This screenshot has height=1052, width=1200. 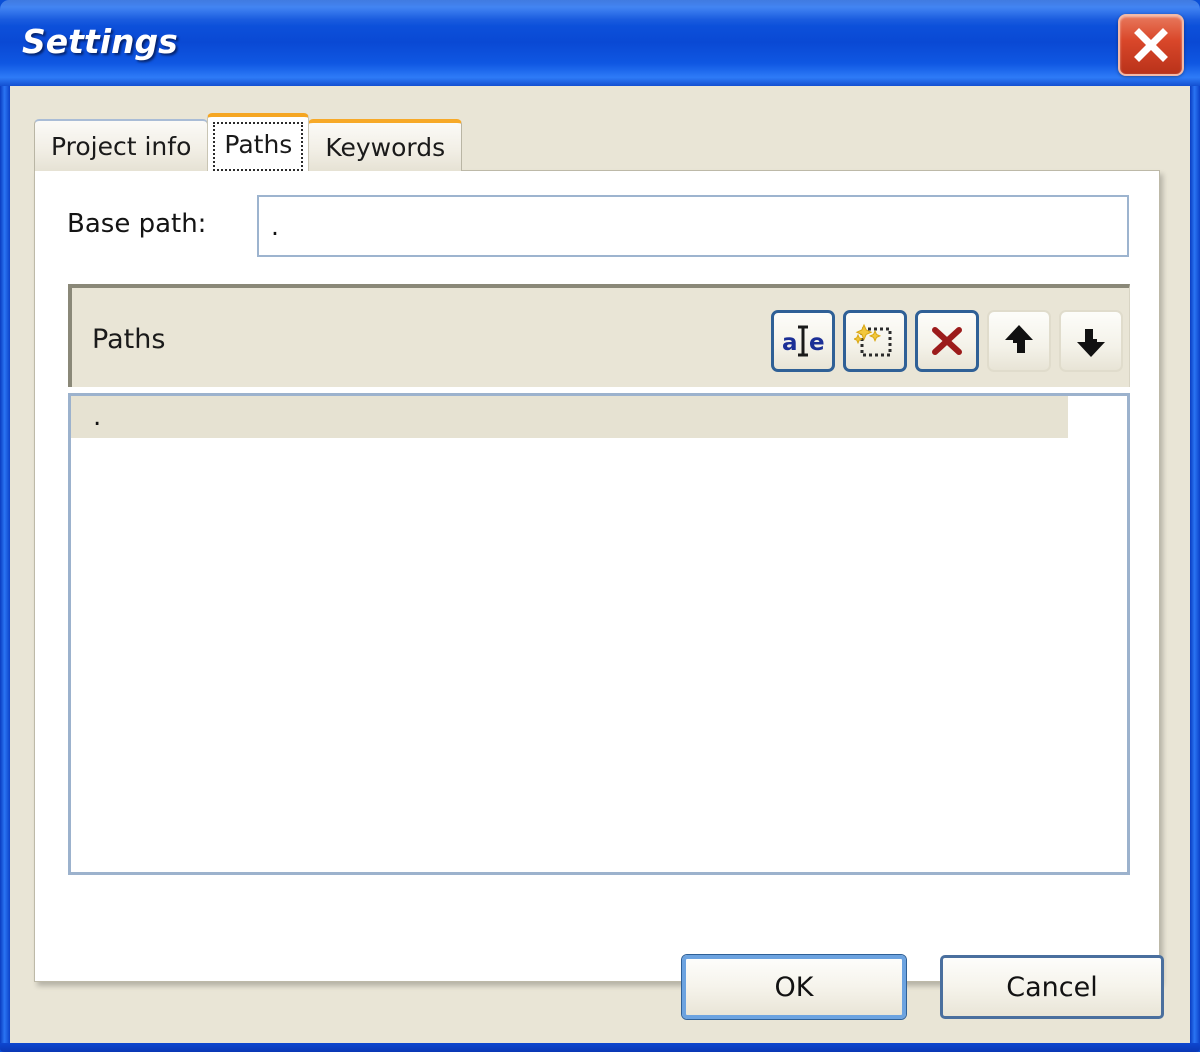 I want to click on tab-strip: Project info Paths Keywords, so click(x=248, y=142).